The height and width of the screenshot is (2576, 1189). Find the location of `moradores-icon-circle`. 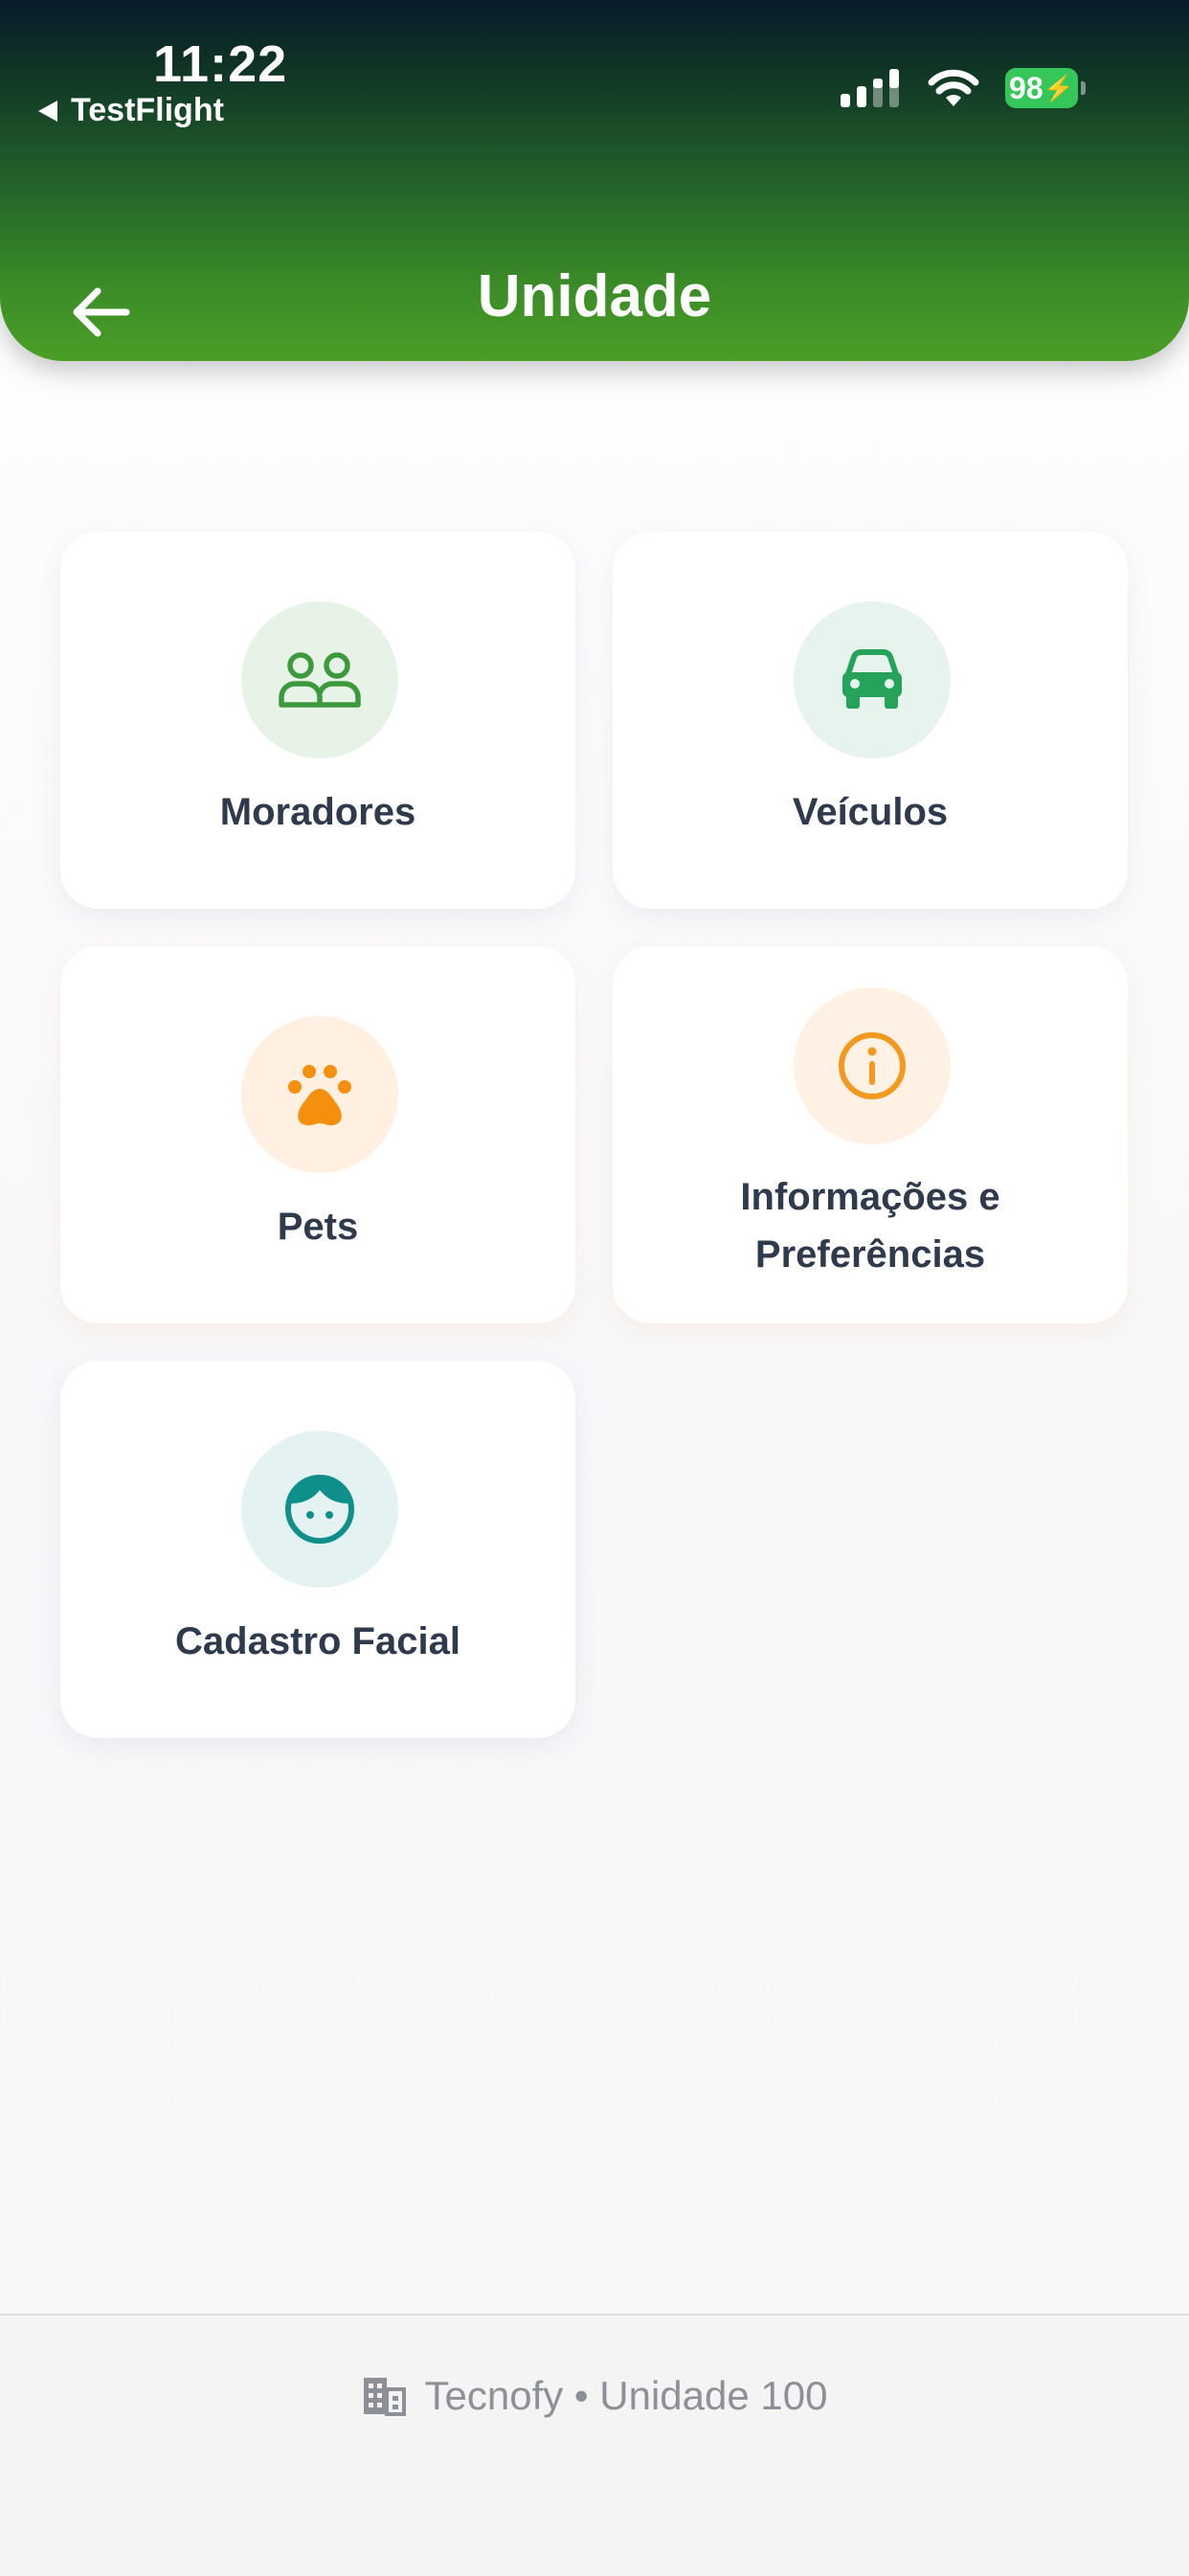

moradores-icon-circle is located at coordinates (319, 679).